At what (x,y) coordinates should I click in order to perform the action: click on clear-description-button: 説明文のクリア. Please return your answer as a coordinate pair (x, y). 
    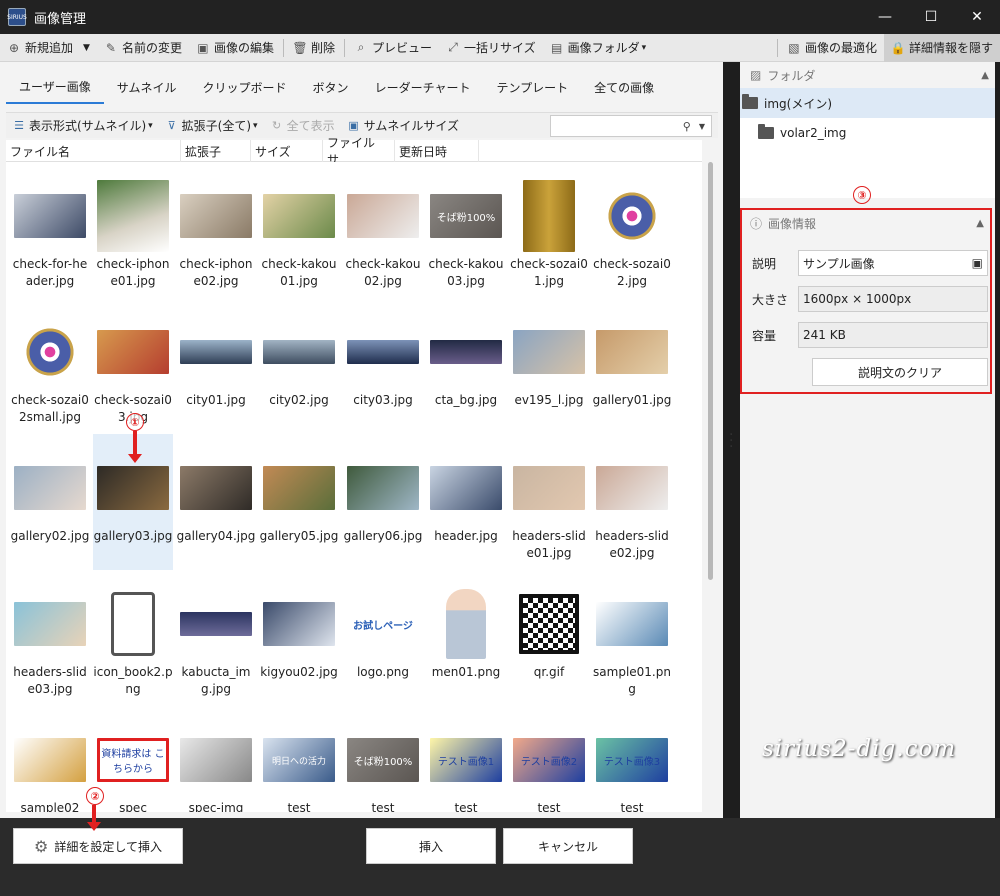
    Looking at the image, I should click on (900, 372).